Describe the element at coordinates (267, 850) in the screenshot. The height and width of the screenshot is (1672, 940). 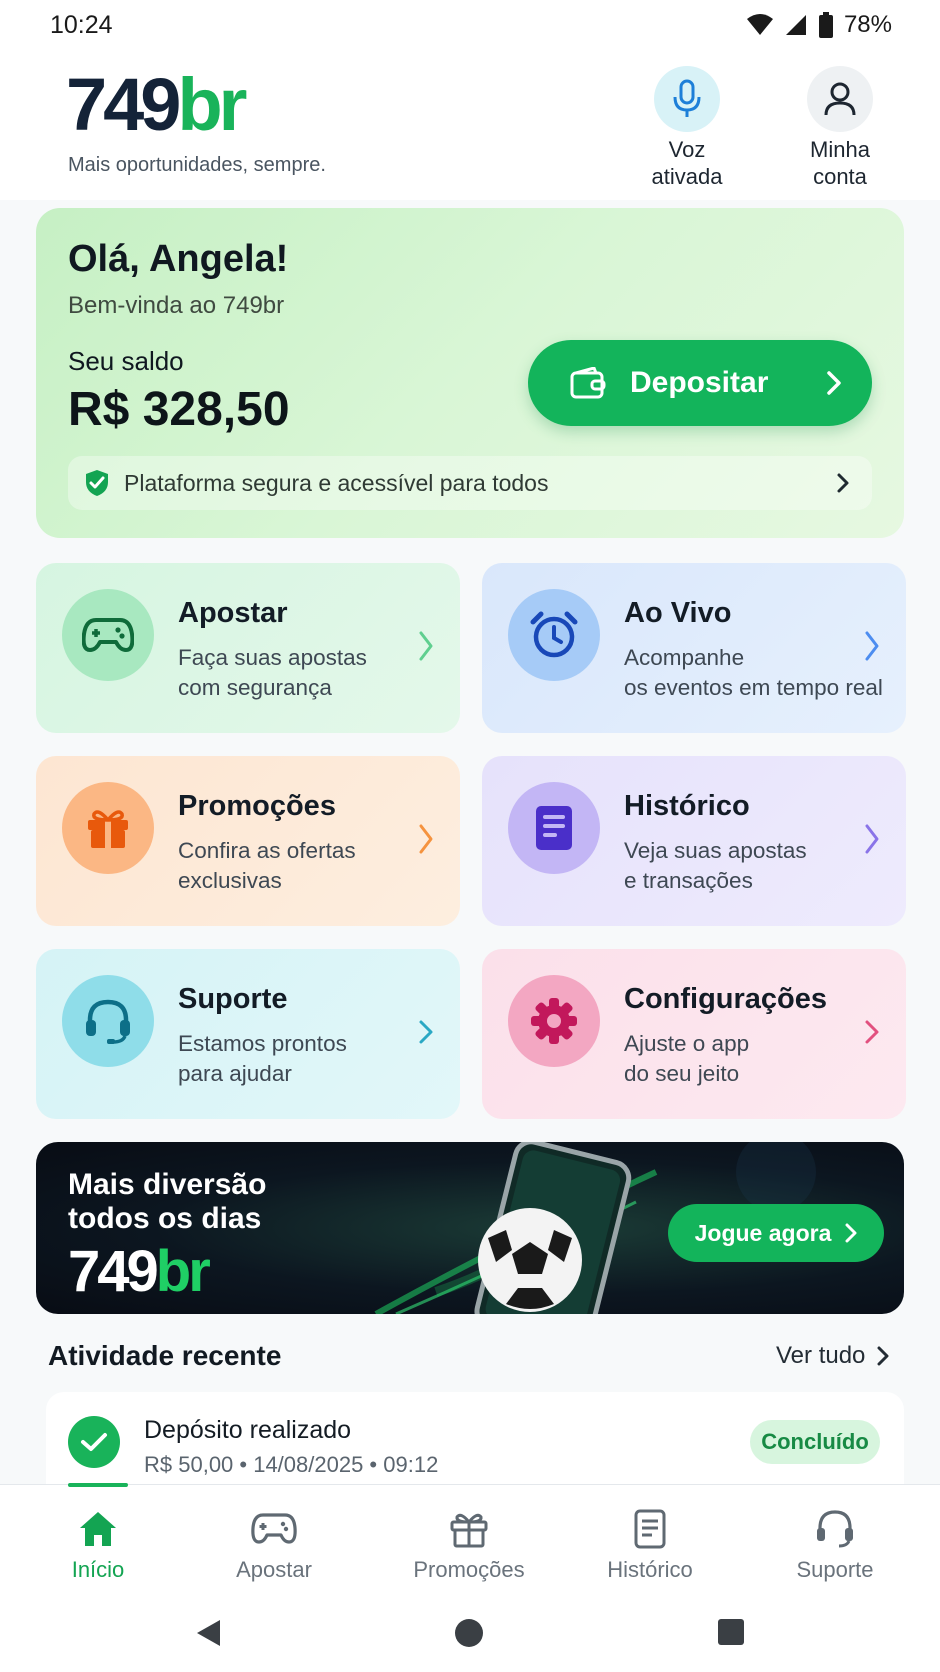
I see `tile-subtitle-line: Confira as ofertas` at that location.